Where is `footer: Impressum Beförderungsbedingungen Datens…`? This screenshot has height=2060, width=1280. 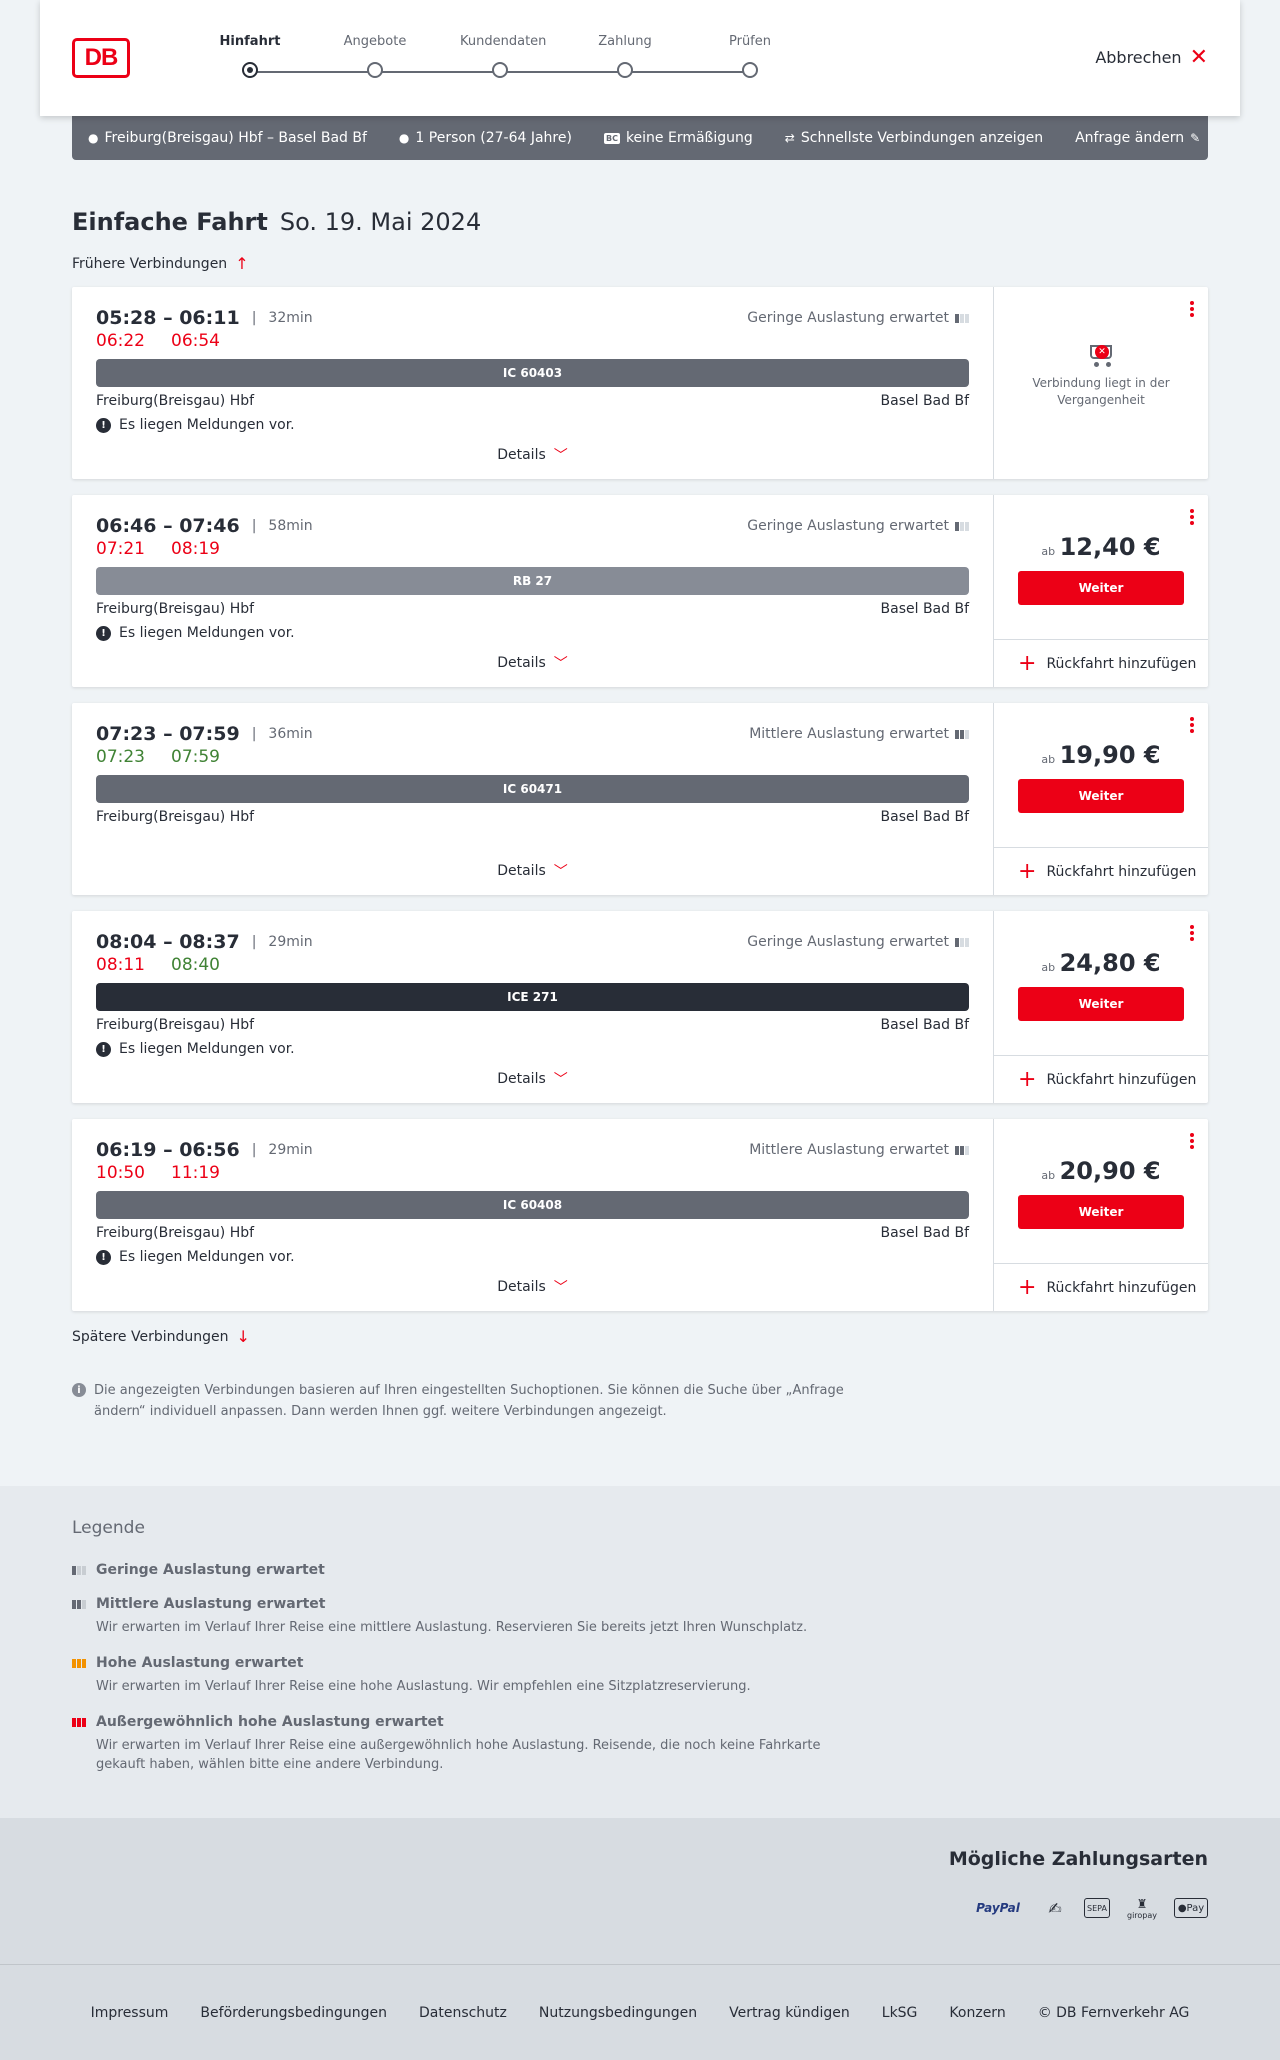 footer: Impressum Beförderungsbedingungen Datens… is located at coordinates (640, 2012).